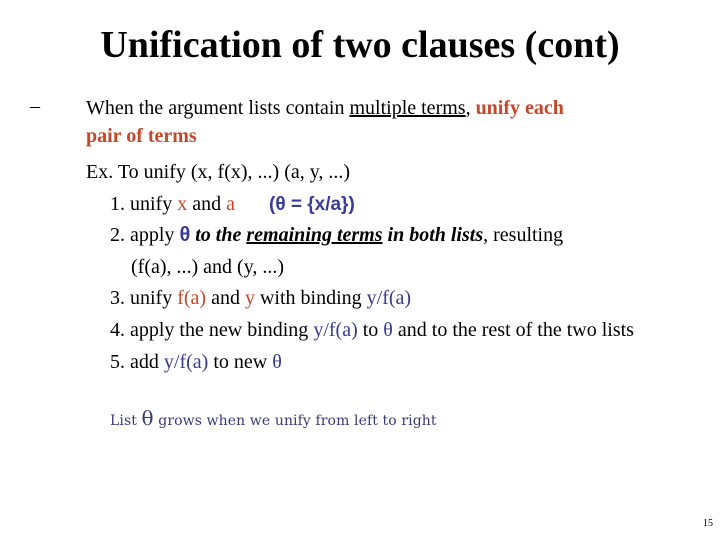  I want to click on highlight-text: unify each, so click(519, 108).